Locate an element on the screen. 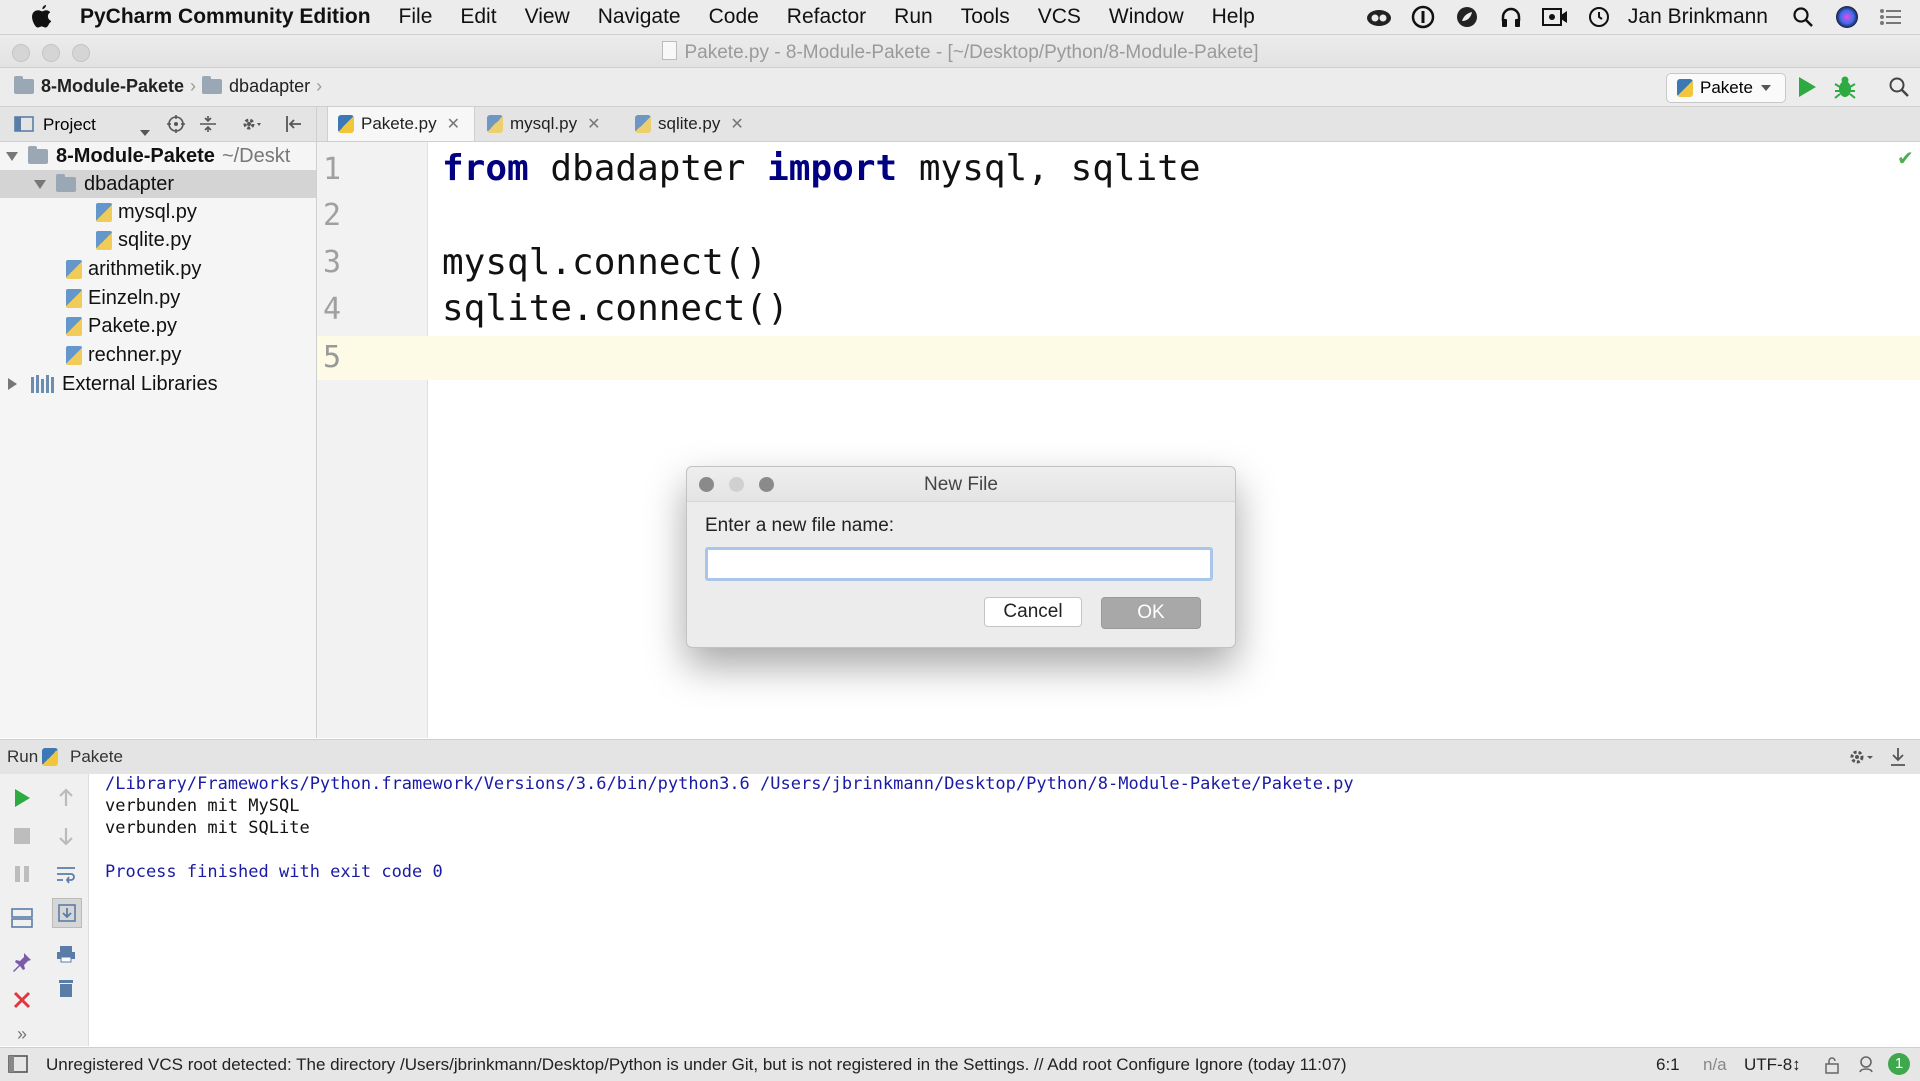 The image size is (1920, 1081). menu-tools: Tools is located at coordinates (985, 17).